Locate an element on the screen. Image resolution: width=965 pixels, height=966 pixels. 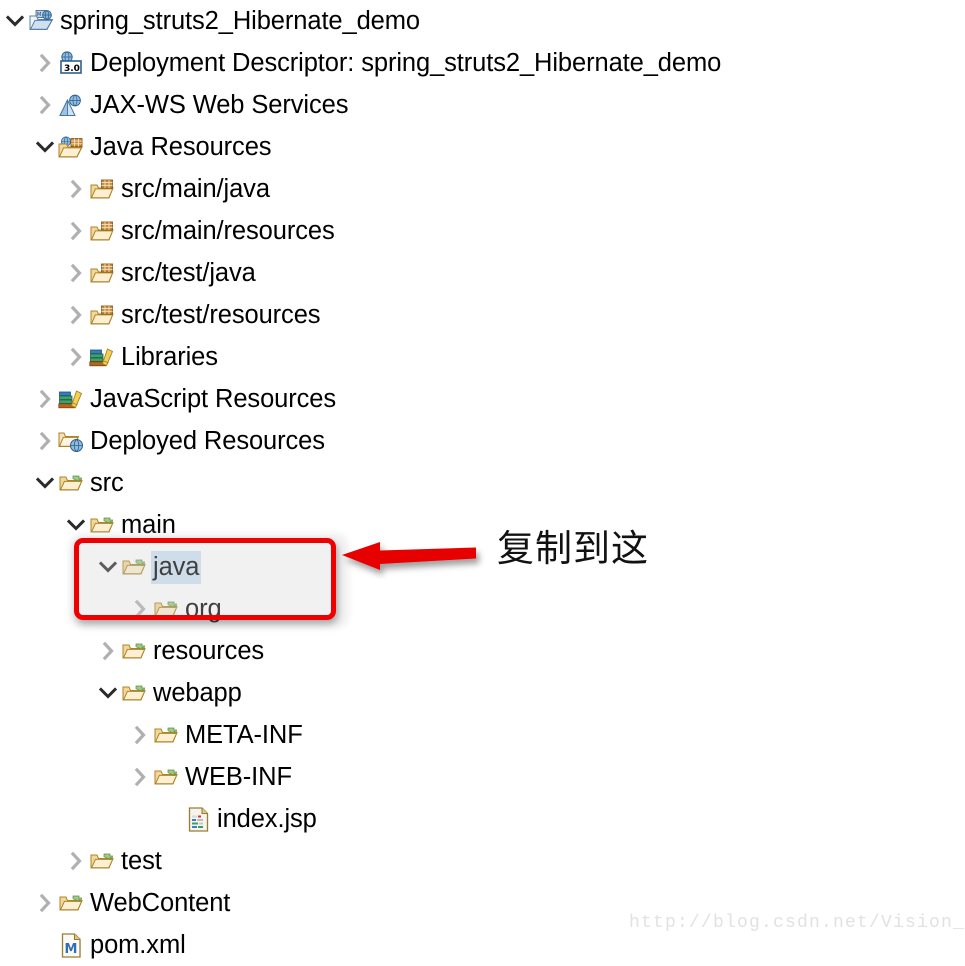
tree-row: resources is located at coordinates (482, 651).